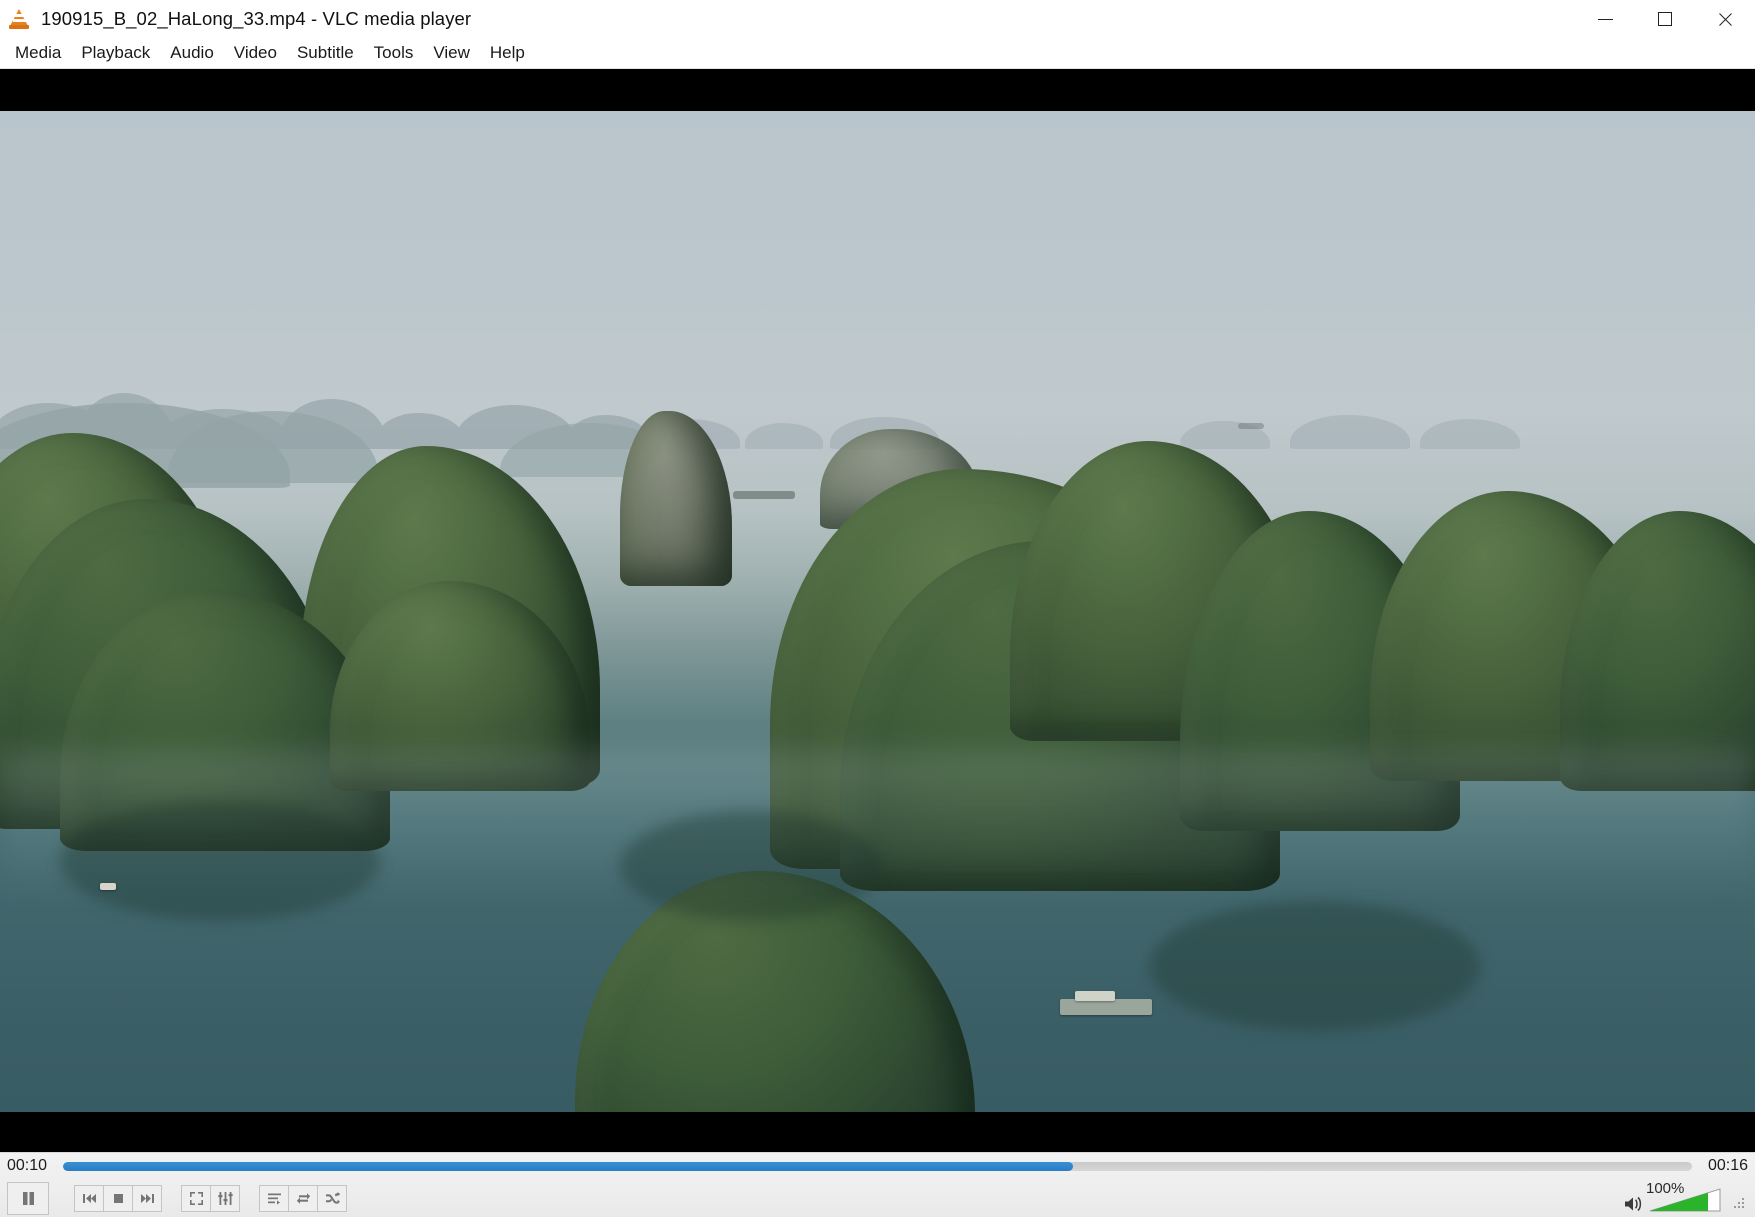  I want to click on primary-playback-group, so click(28, 1198).